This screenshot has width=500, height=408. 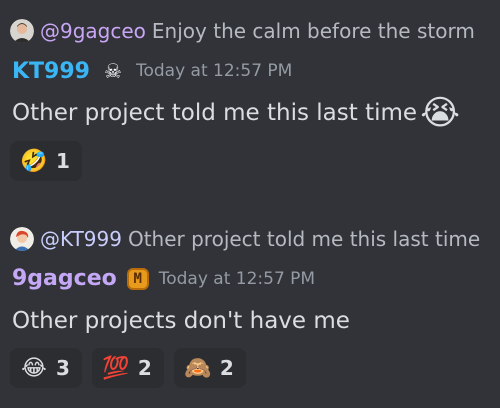 What do you see at coordinates (51, 71) in the screenshot?
I see `author-name: KT999` at bounding box center [51, 71].